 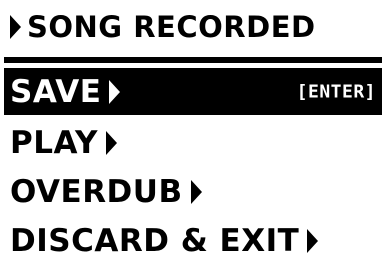 What do you see at coordinates (15, 27) in the screenshot?
I see `triangle-right-icon` at bounding box center [15, 27].